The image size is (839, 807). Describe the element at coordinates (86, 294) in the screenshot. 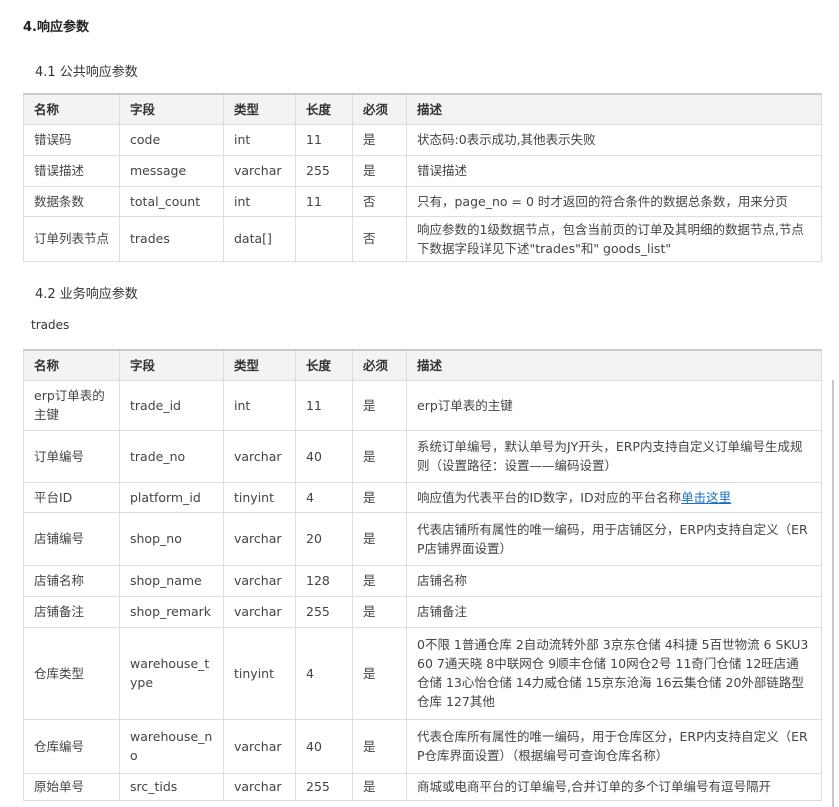

I see `business-params-title: 4.2 业务响应参数` at that location.